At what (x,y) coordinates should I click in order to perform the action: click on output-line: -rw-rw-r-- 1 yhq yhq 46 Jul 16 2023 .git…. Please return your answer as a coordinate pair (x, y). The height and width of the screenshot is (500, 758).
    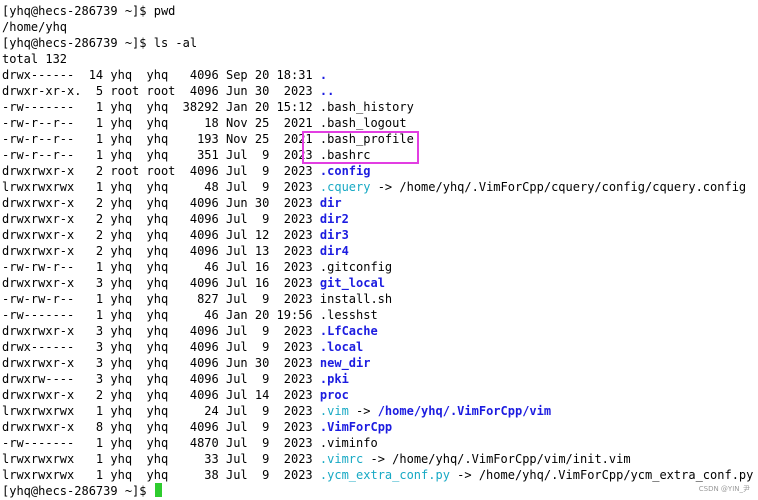
    Looking at the image, I should click on (197, 267).